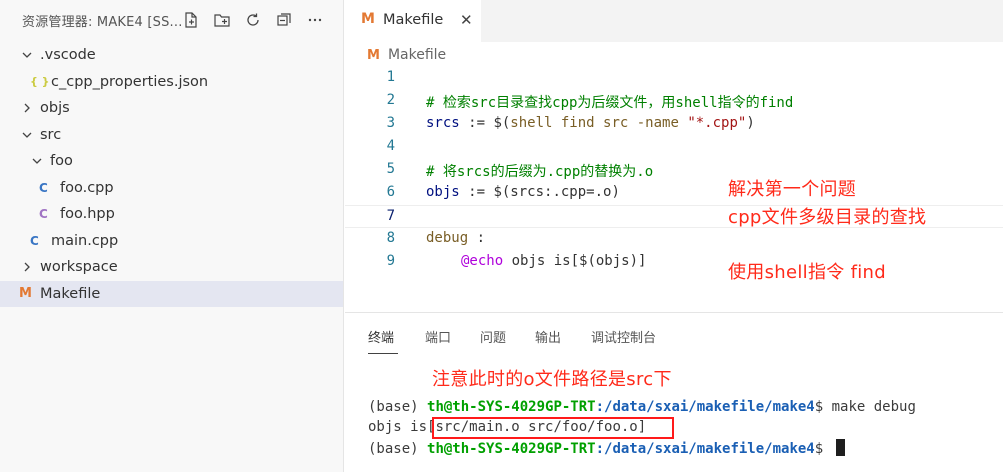 Image resolution: width=1003 pixels, height=472 pixels. I want to click on tab-output: 输出, so click(548, 336).